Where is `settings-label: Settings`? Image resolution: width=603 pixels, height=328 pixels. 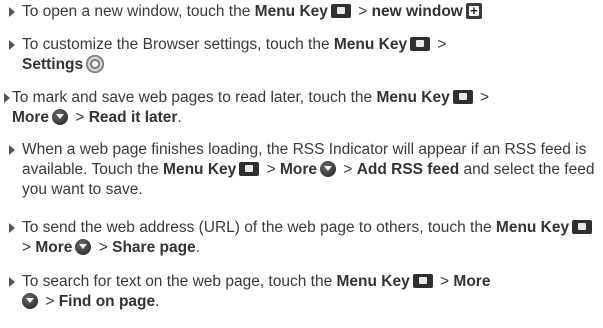
settings-label: Settings is located at coordinates (53, 64).